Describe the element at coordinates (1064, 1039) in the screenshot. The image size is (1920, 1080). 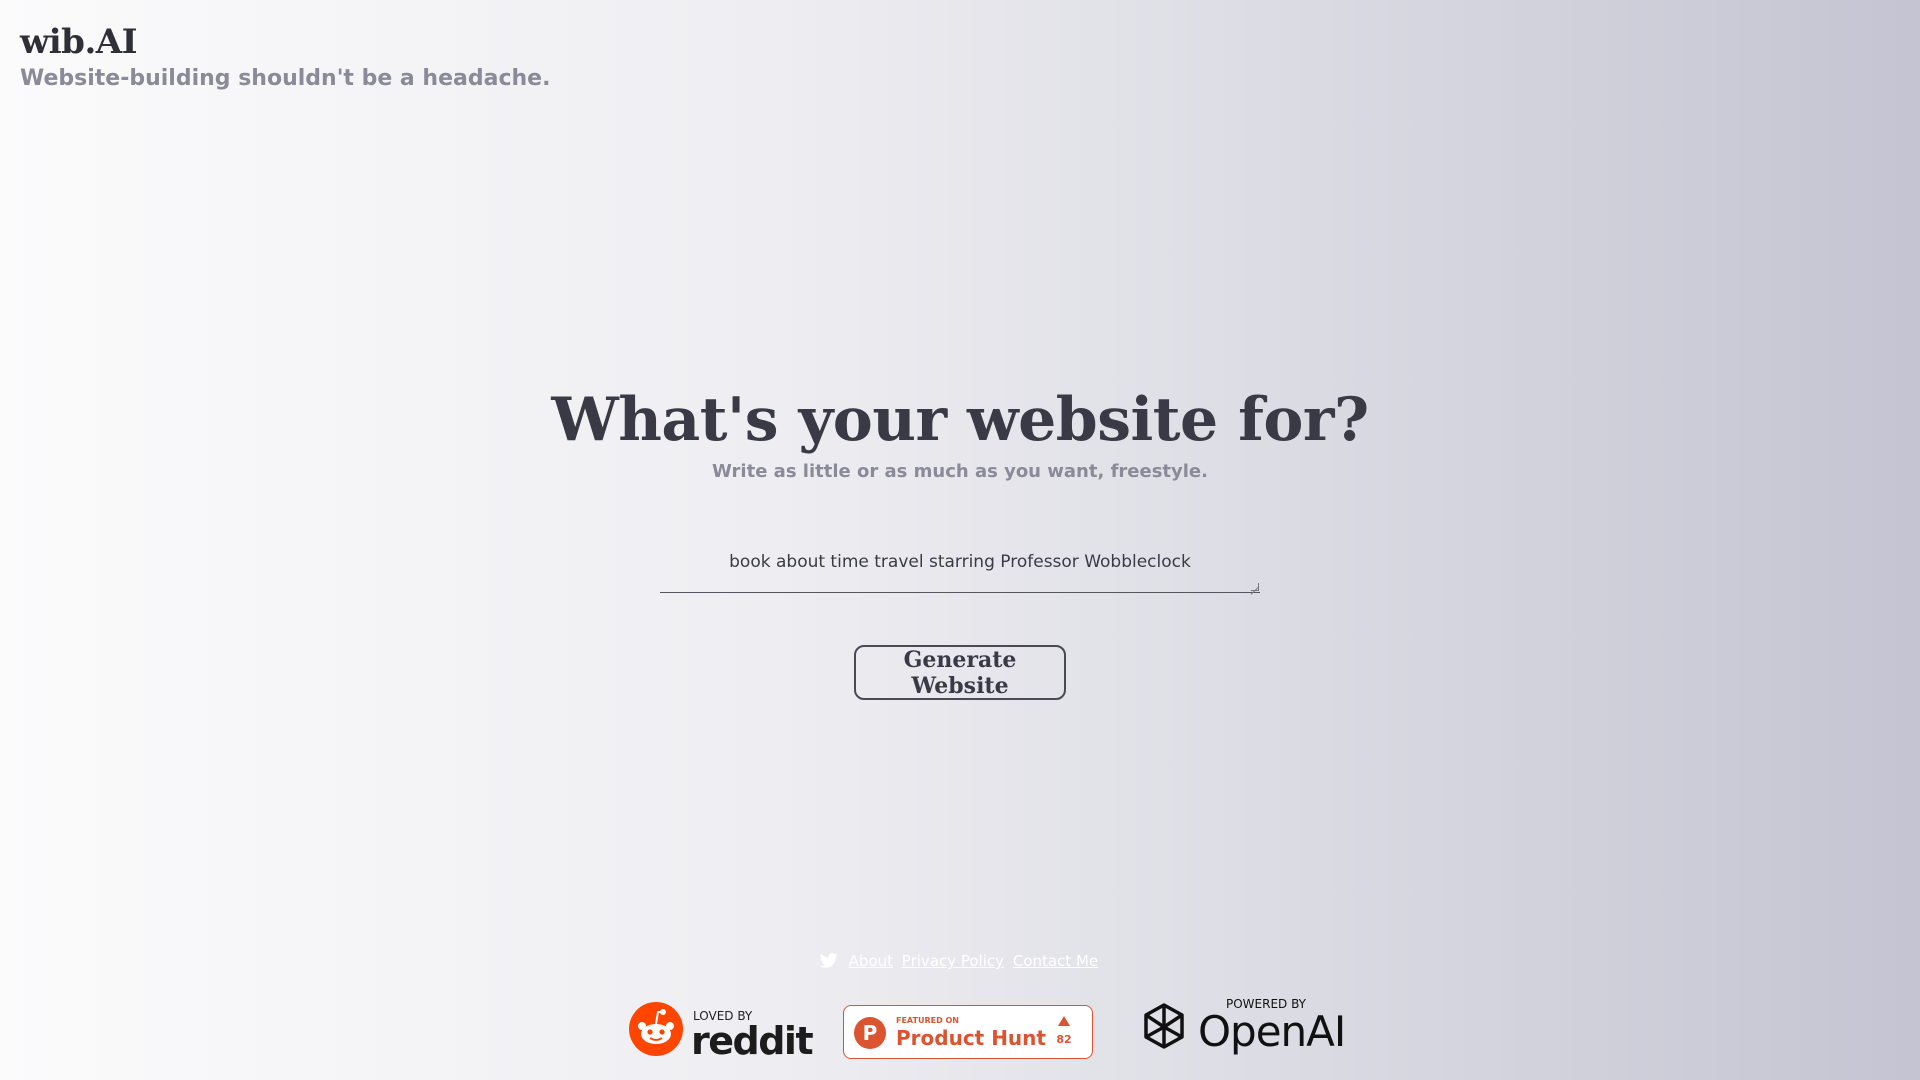
I see `product-hunt-votes: 82` at that location.